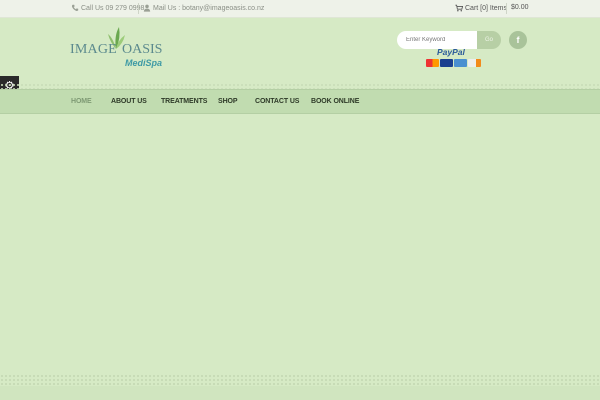 Image resolution: width=600 pixels, height=400 pixels. What do you see at coordinates (460, 63) in the screenshot?
I see `amex-icon` at bounding box center [460, 63].